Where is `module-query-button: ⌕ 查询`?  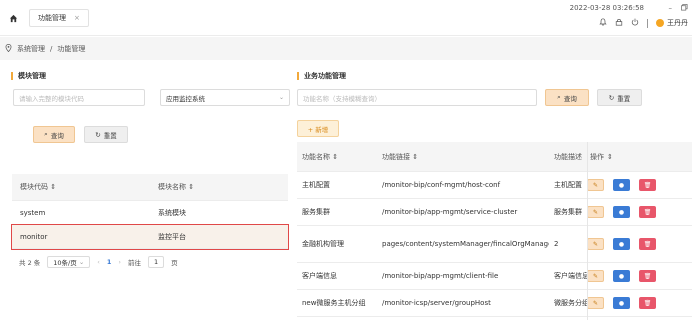
module-query-button: ⌕ 查询 is located at coordinates (54, 134).